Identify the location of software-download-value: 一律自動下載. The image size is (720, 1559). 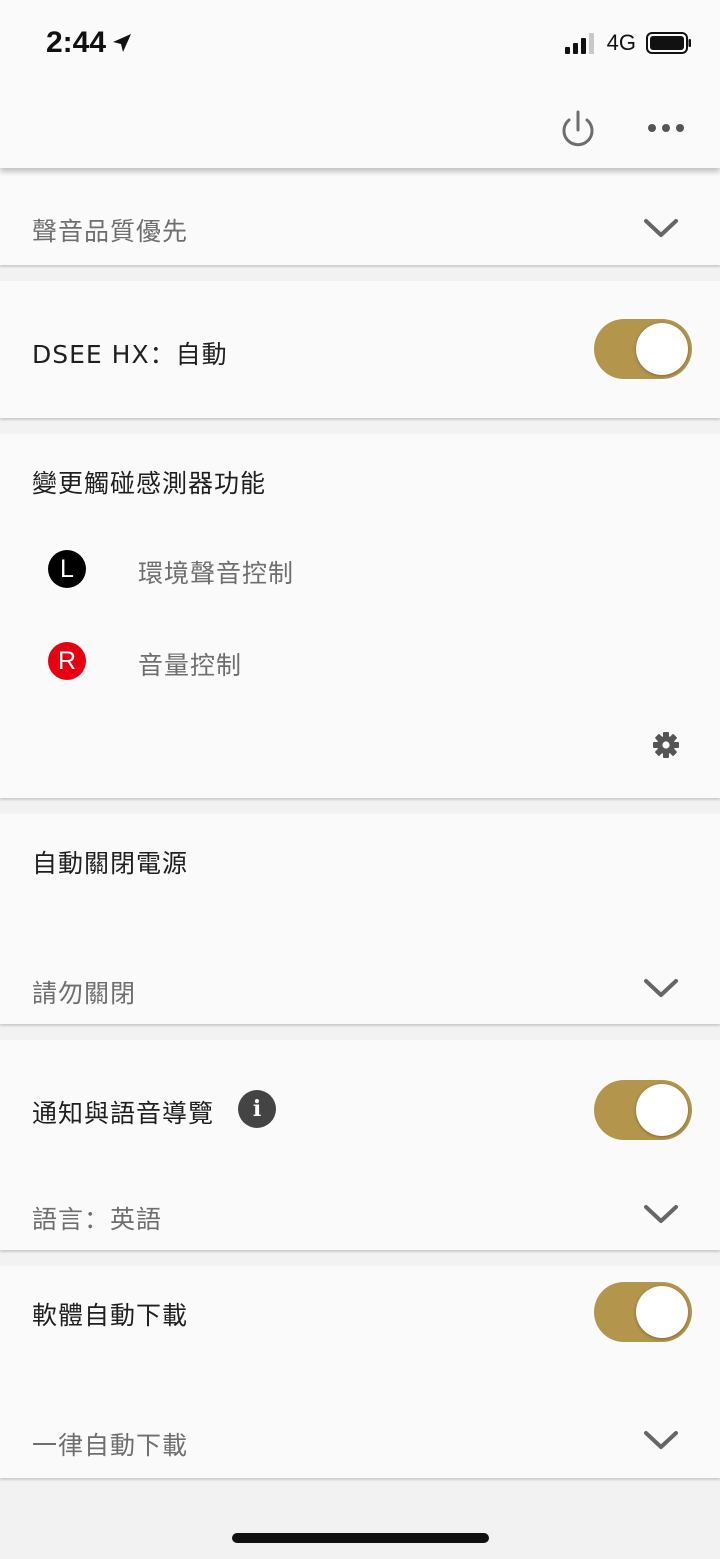
(110, 1444).